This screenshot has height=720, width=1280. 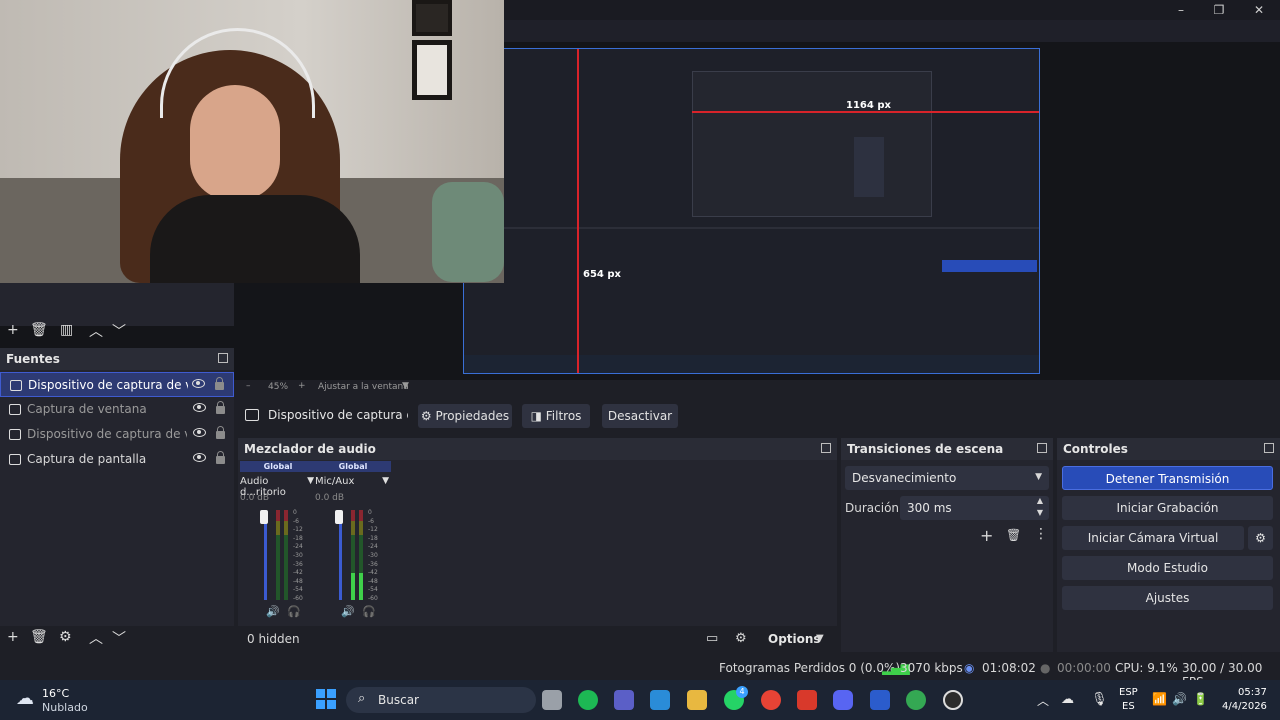 What do you see at coordinates (1067, 699) in the screenshot?
I see `onedrive-icon: ☁` at bounding box center [1067, 699].